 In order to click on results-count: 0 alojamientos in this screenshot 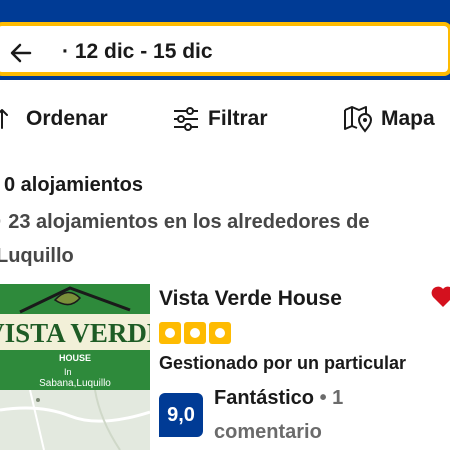, I will do `click(73, 185)`.